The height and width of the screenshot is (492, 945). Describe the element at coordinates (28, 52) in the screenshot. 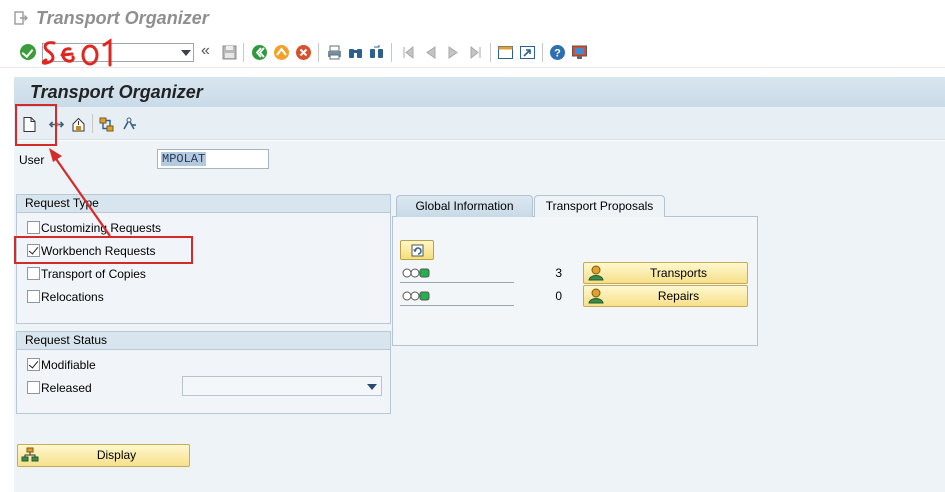

I see `enter-check-icon` at that location.